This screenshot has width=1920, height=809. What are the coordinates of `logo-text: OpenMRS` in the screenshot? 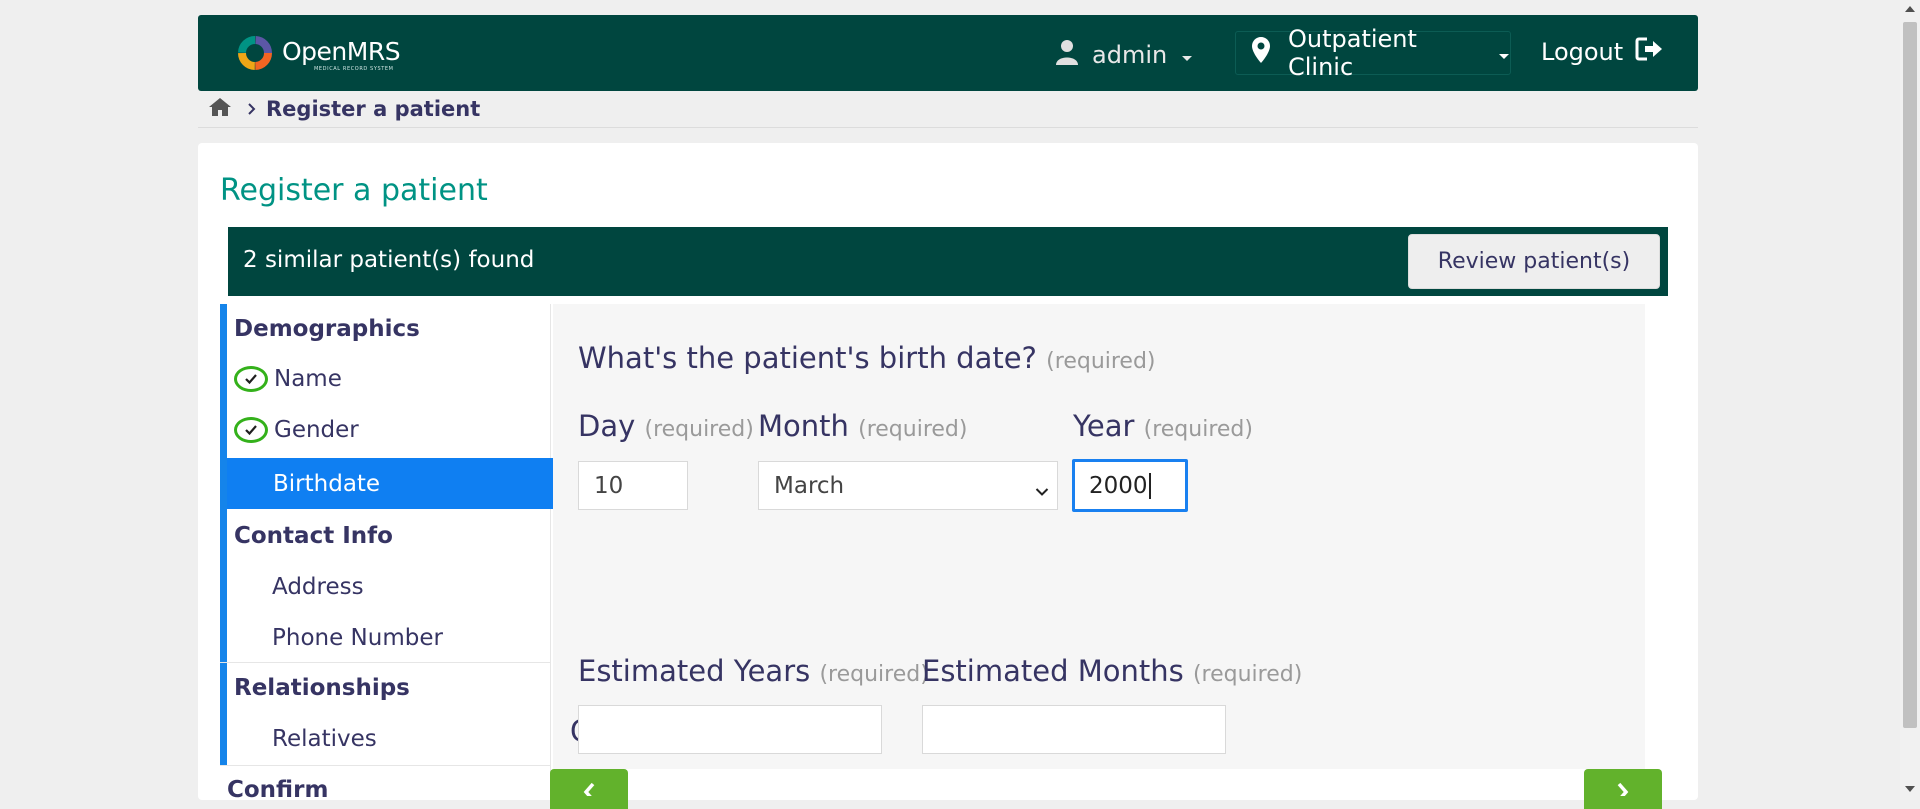 It's located at (341, 51).